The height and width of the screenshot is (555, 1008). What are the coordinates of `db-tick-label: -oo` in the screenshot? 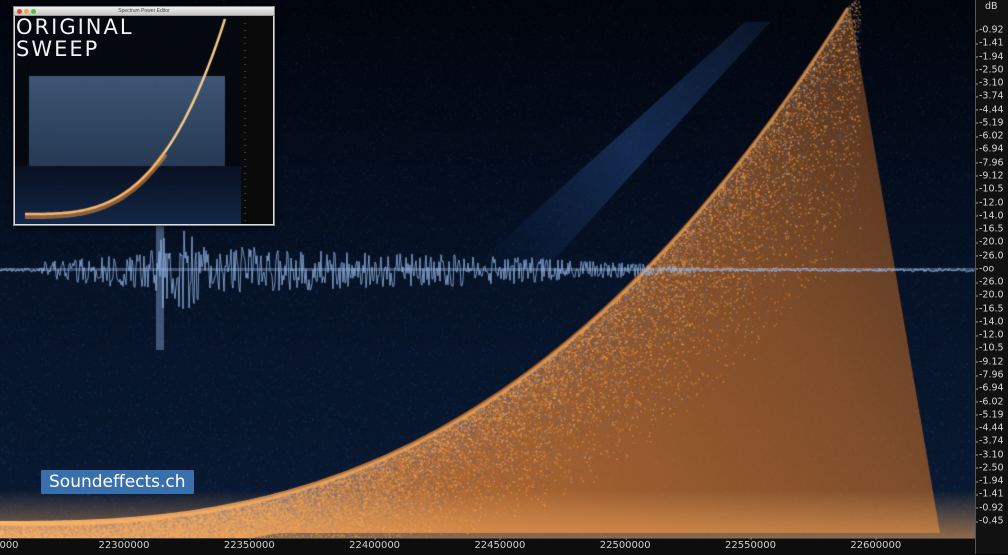 It's located at (985, 269).